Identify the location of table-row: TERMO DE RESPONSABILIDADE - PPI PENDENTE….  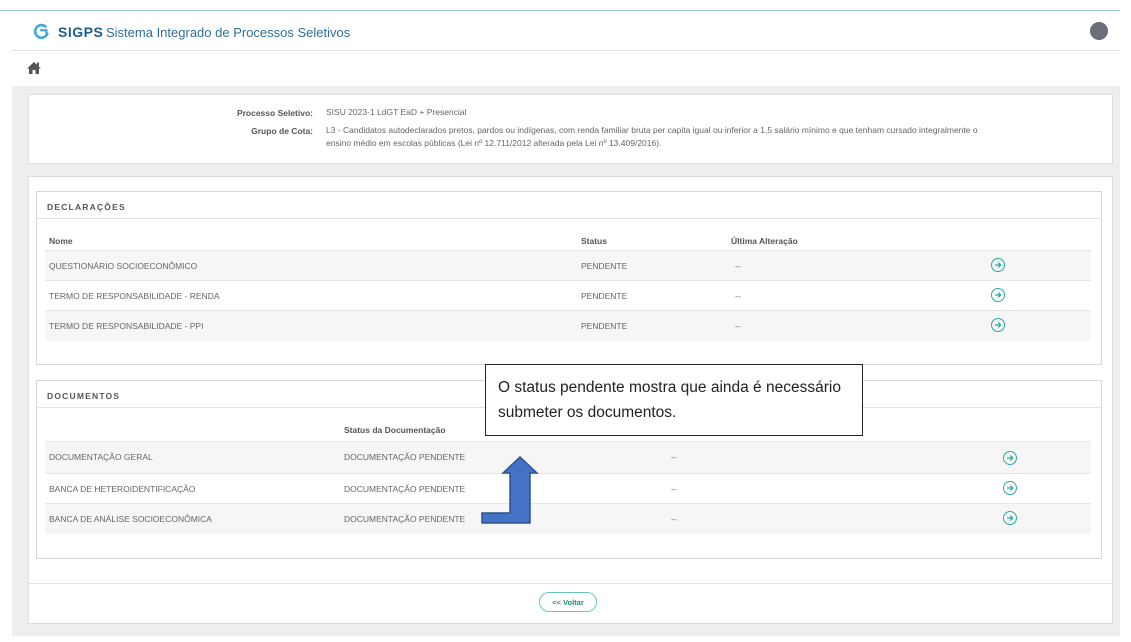
(568, 325).